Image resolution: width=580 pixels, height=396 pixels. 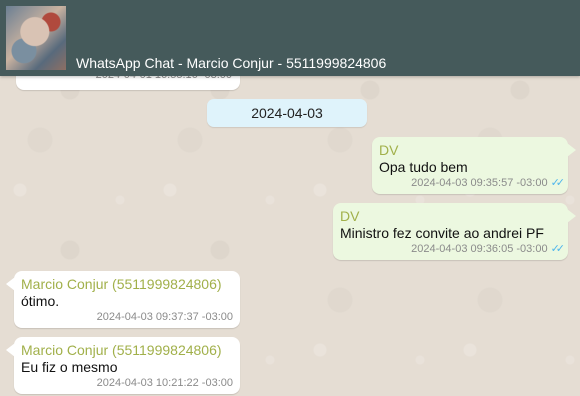 What do you see at coordinates (423, 167) in the screenshot?
I see `message-text: Opa tudo bem` at bounding box center [423, 167].